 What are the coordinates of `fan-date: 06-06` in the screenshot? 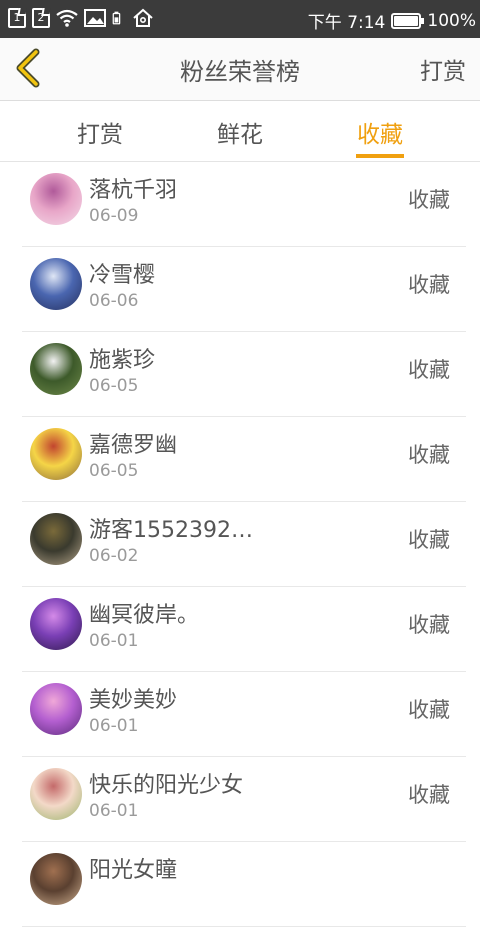 It's located at (114, 301).